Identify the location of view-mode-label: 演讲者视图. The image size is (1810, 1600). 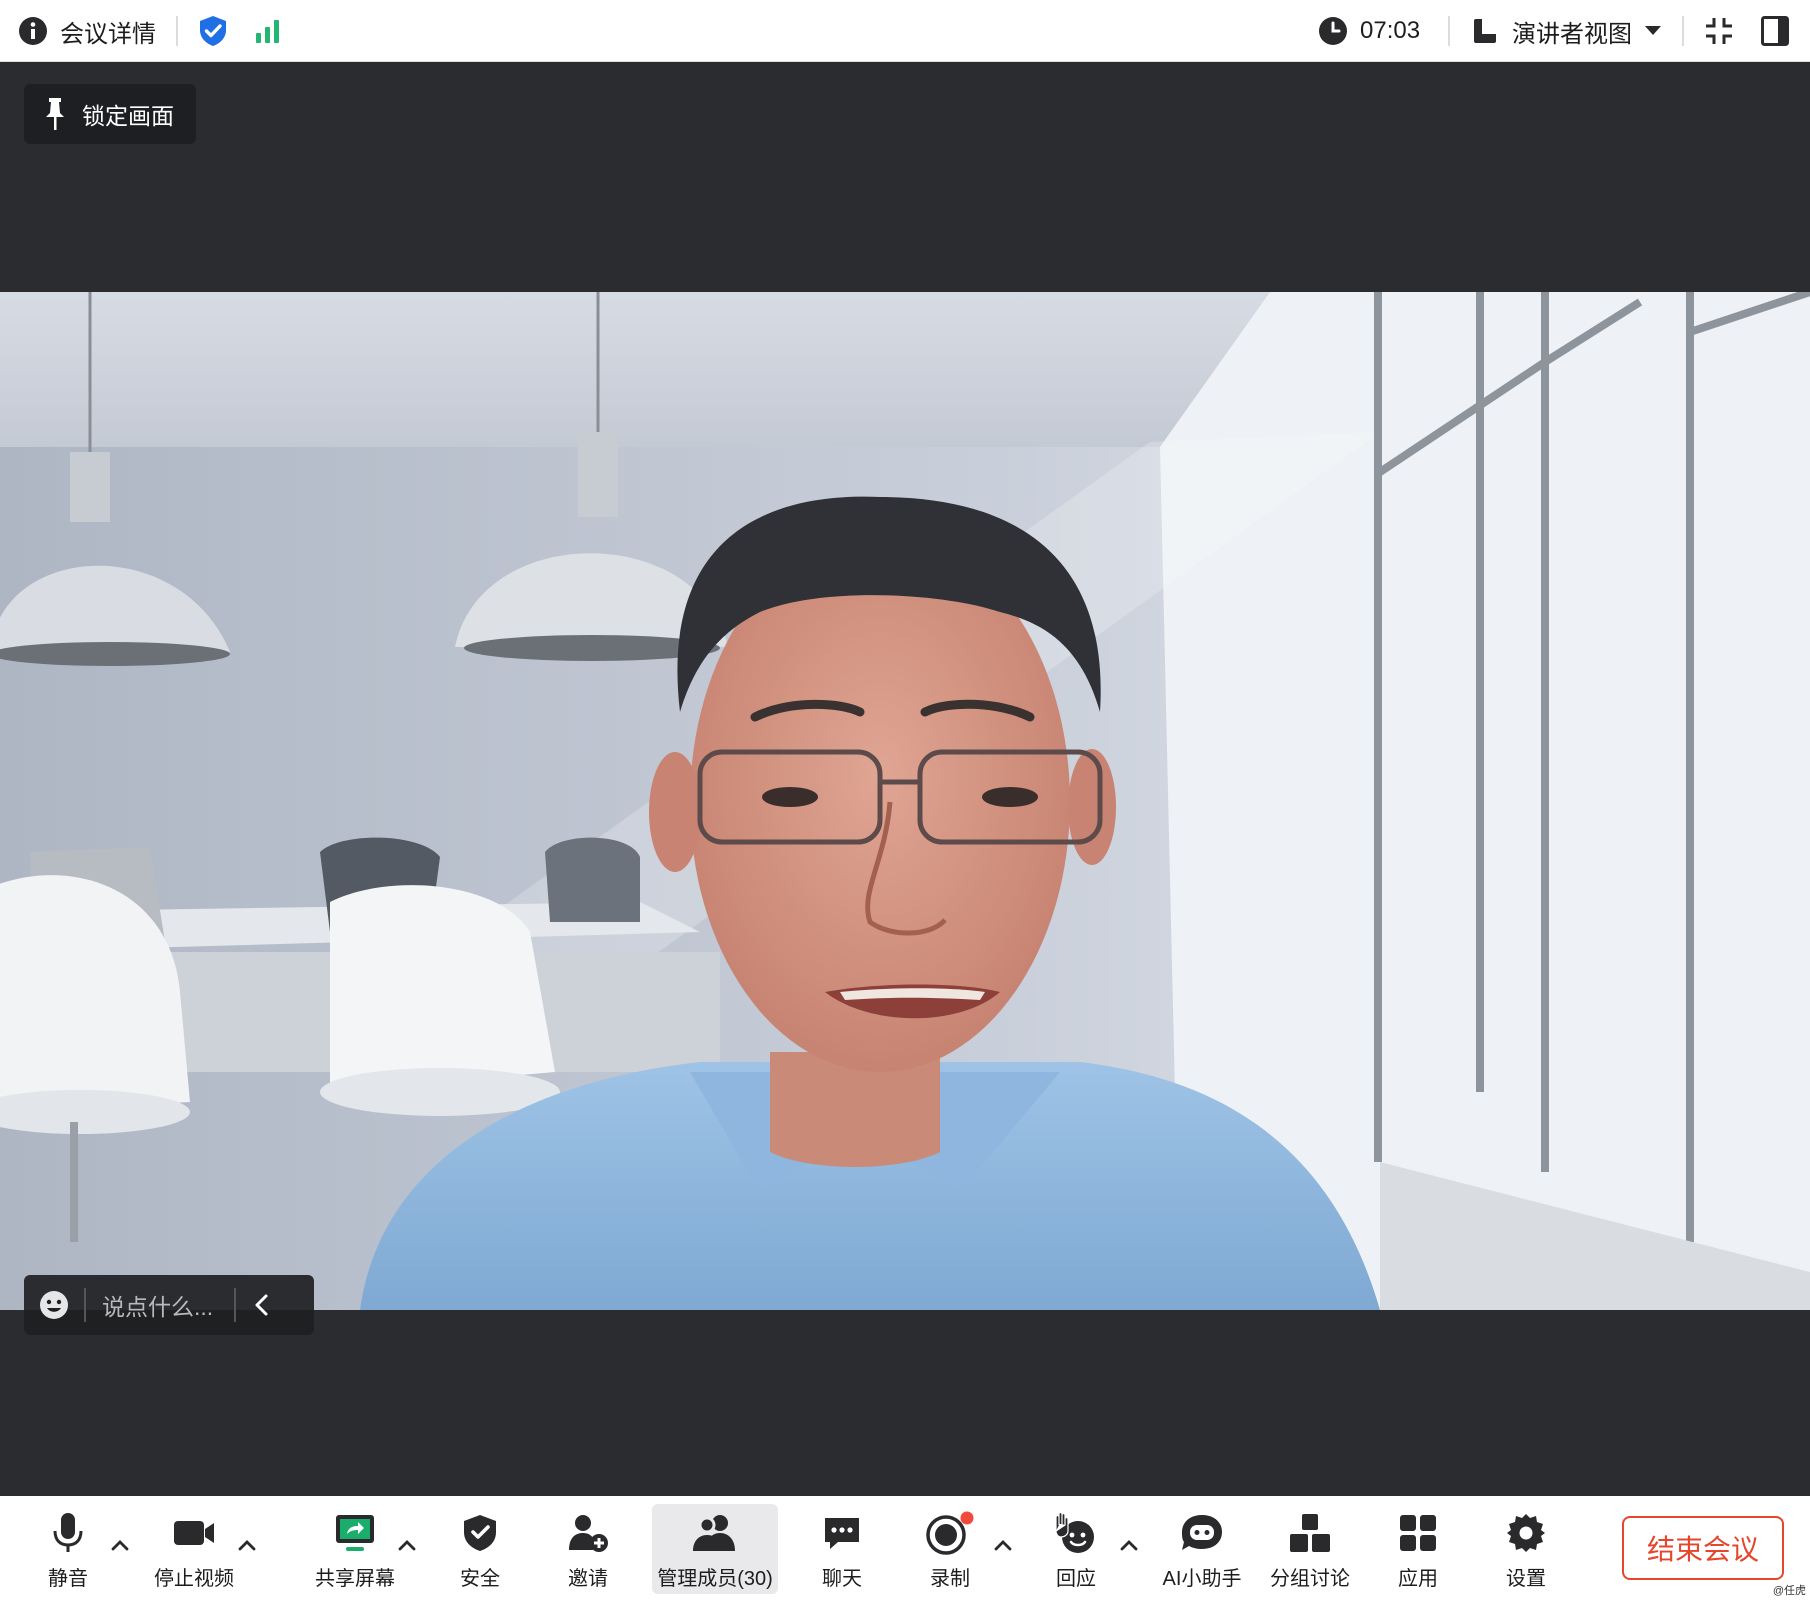
(1572, 34).